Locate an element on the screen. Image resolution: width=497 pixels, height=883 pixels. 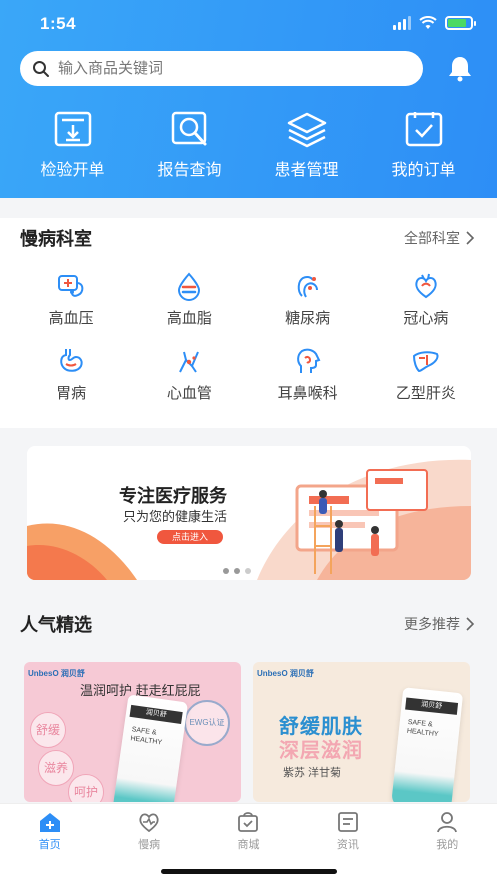
profile-icon is located at coordinates (447, 822).